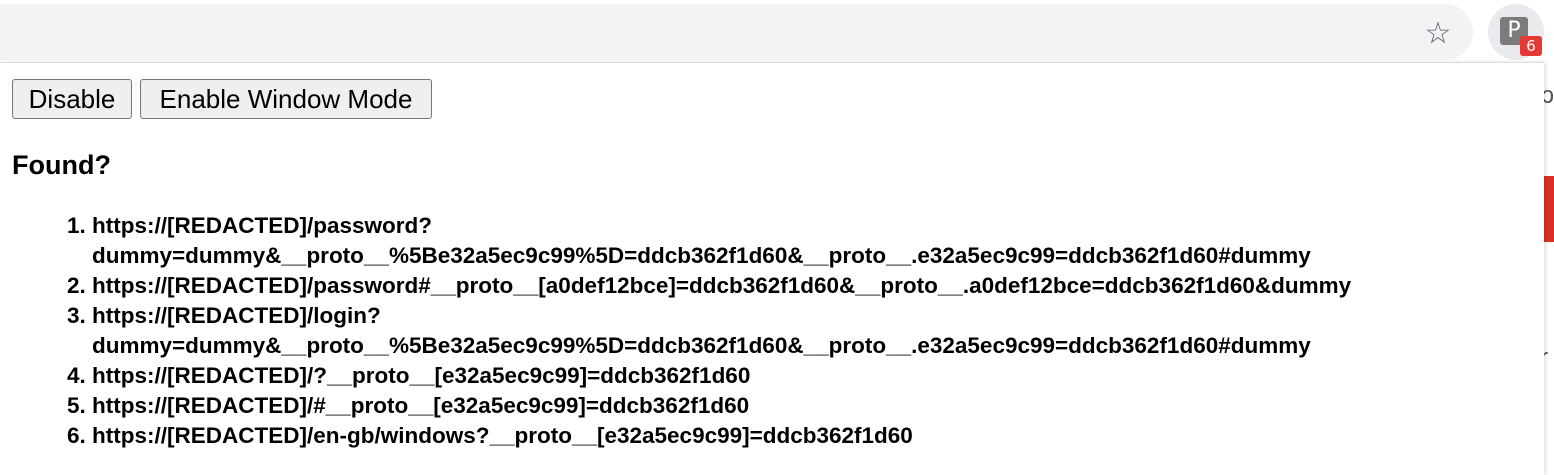 Image resolution: width=1554 pixels, height=475 pixels. I want to click on page-red-block, so click(1549, 209).